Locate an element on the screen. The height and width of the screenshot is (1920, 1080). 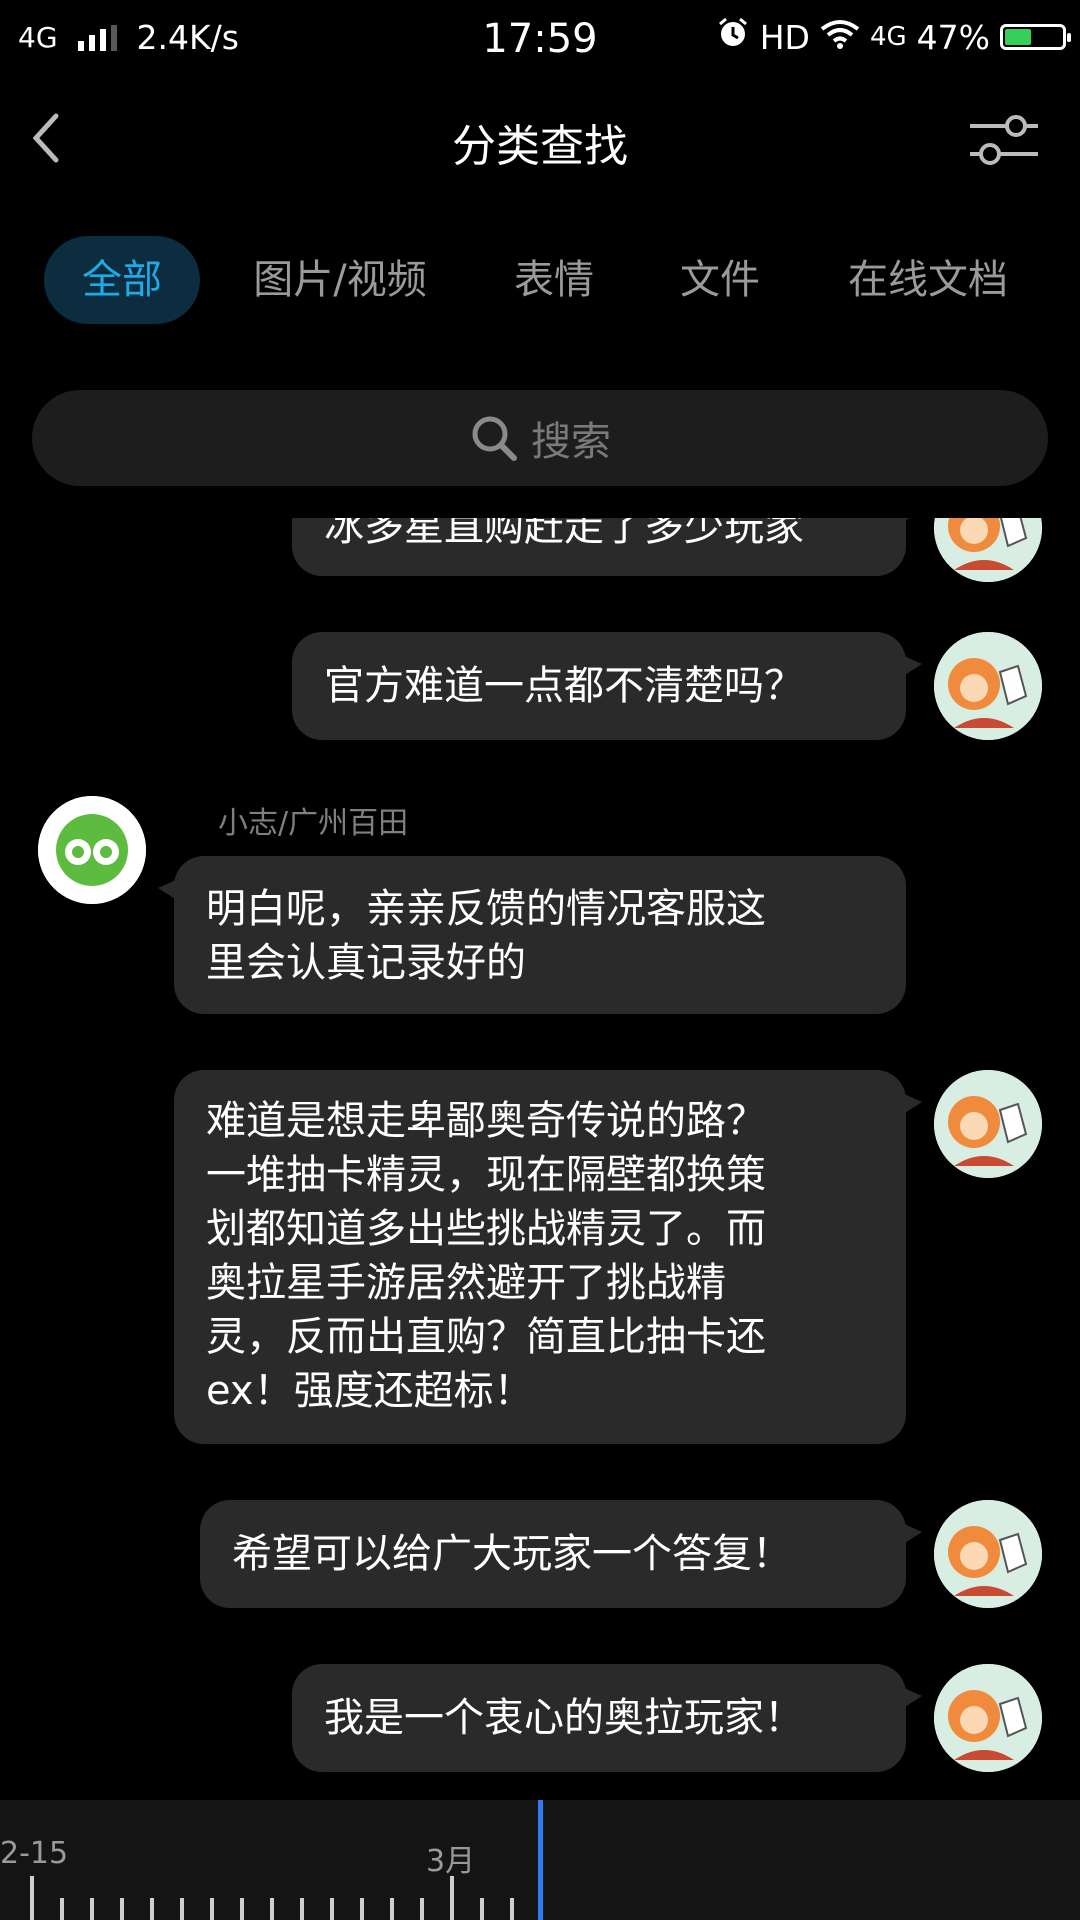
category-tabs: 全部 图片/视频 表情 文件 在线文档 is located at coordinates (540, 284).